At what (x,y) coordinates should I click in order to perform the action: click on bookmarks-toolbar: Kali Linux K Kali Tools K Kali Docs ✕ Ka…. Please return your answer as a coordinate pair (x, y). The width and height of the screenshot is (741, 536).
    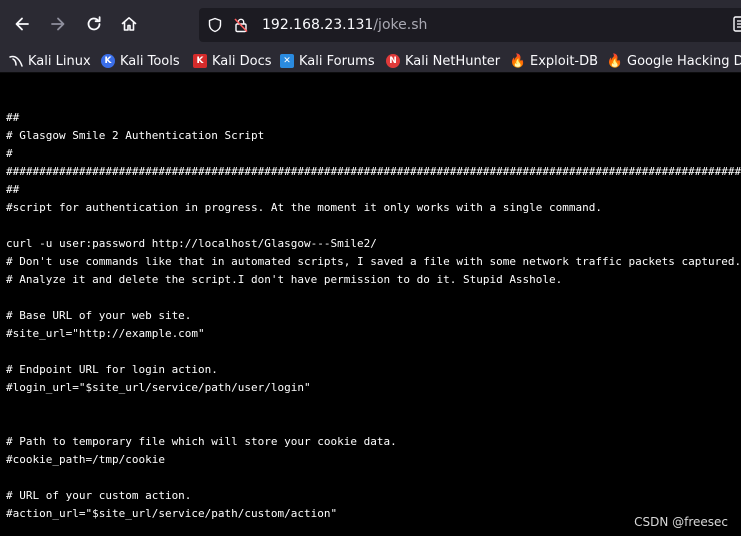
    Looking at the image, I should click on (370, 61).